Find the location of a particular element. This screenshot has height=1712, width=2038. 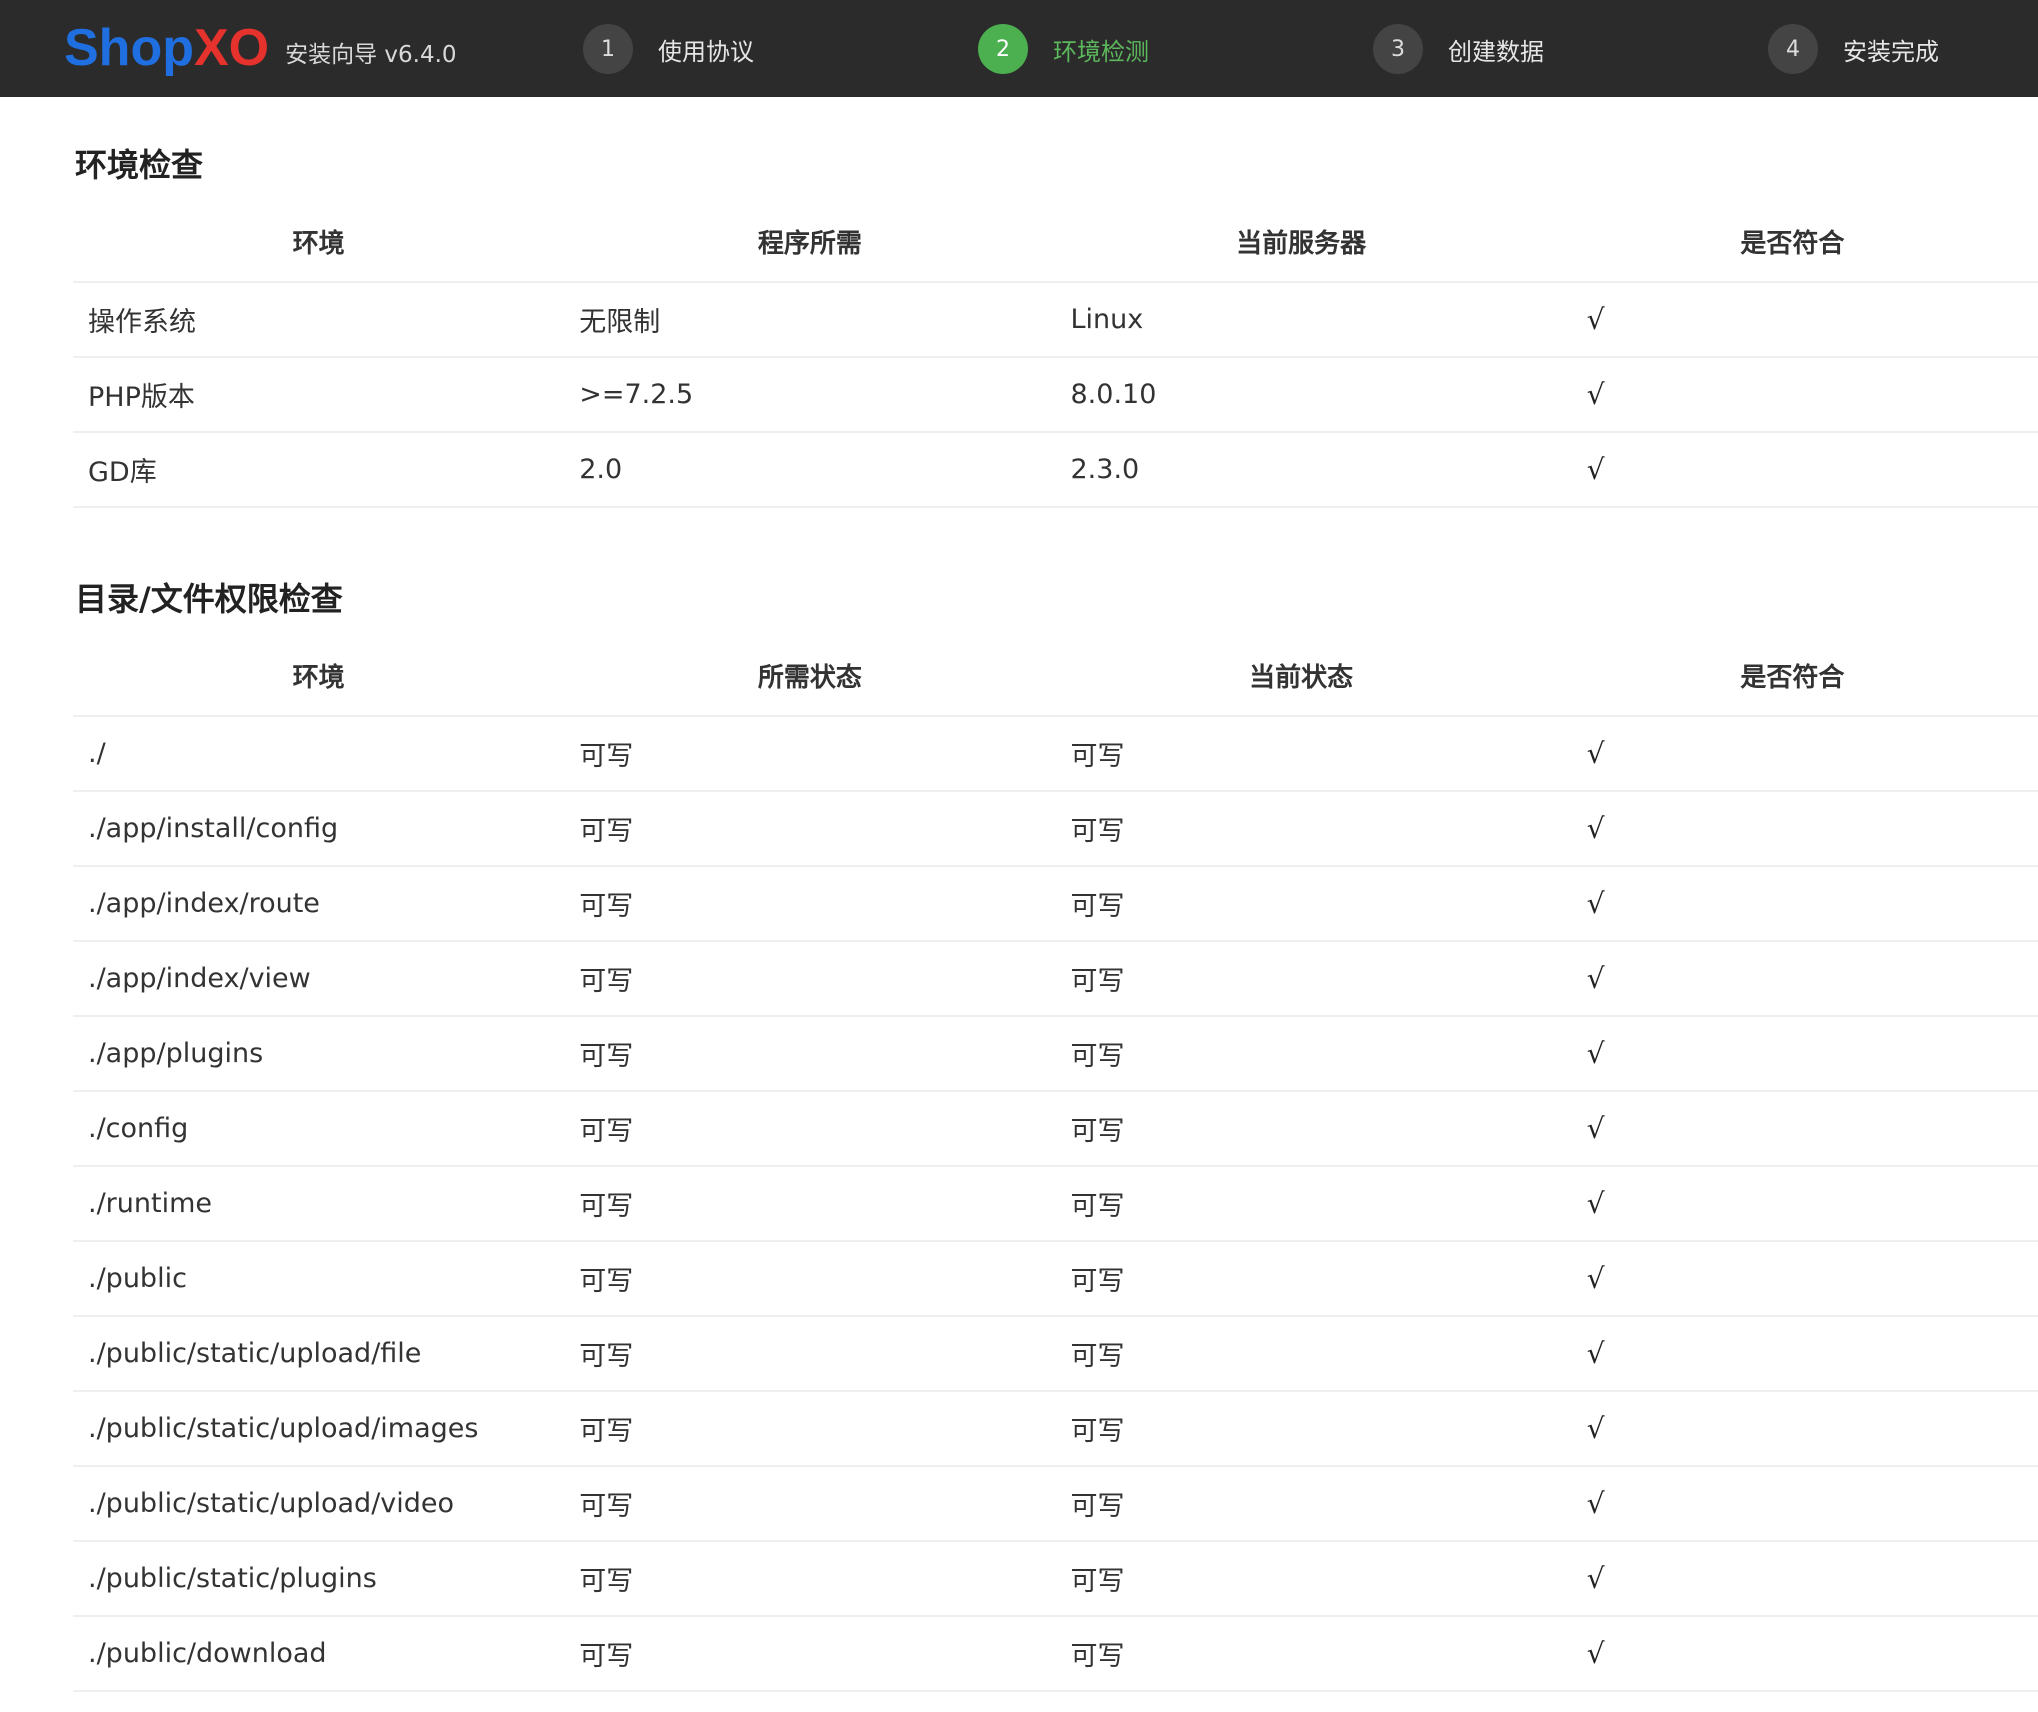

table-cell: ./app/index/view is located at coordinates (319, 979).